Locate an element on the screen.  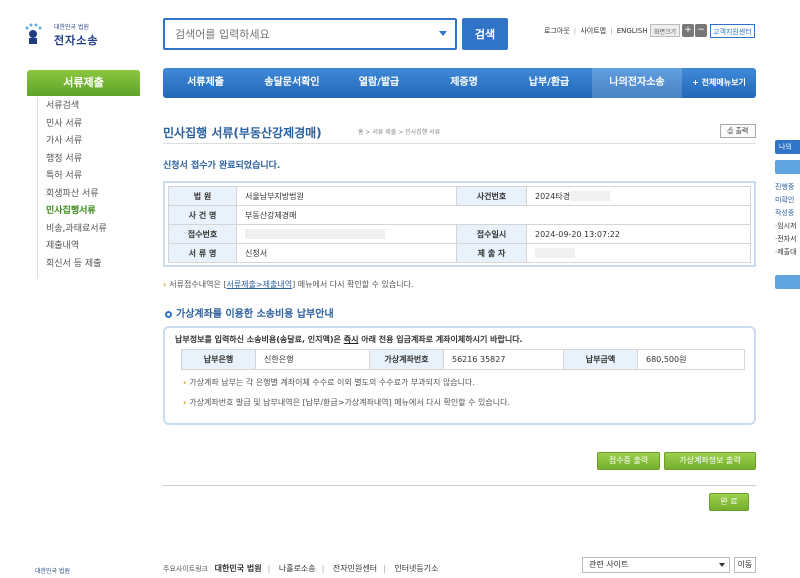
footer-link-civil-petition: 전자민원센터 is located at coordinates (355, 568).